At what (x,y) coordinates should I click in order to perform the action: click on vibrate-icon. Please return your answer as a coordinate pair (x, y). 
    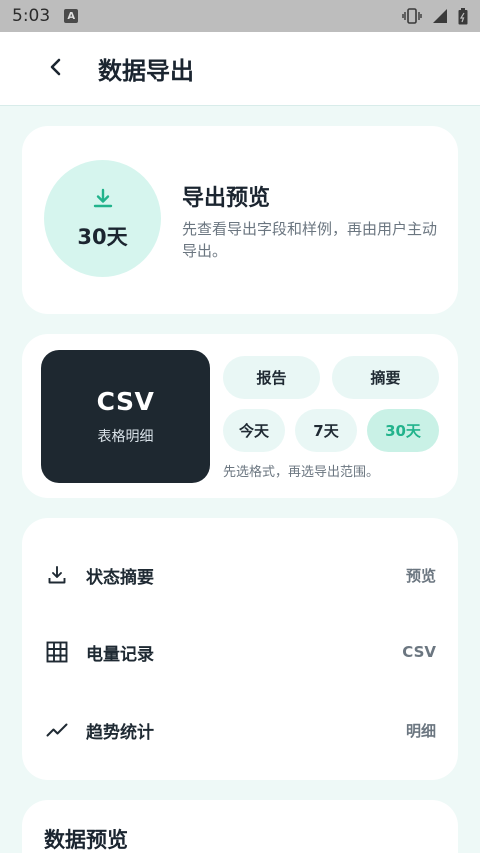
    Looking at the image, I should click on (412, 16).